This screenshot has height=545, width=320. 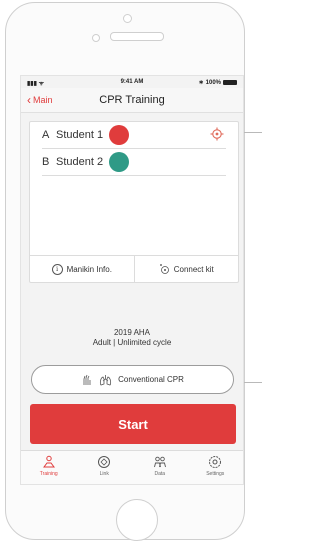 I want to click on manikin-info-button: i Manikin Info., so click(x=82, y=269).